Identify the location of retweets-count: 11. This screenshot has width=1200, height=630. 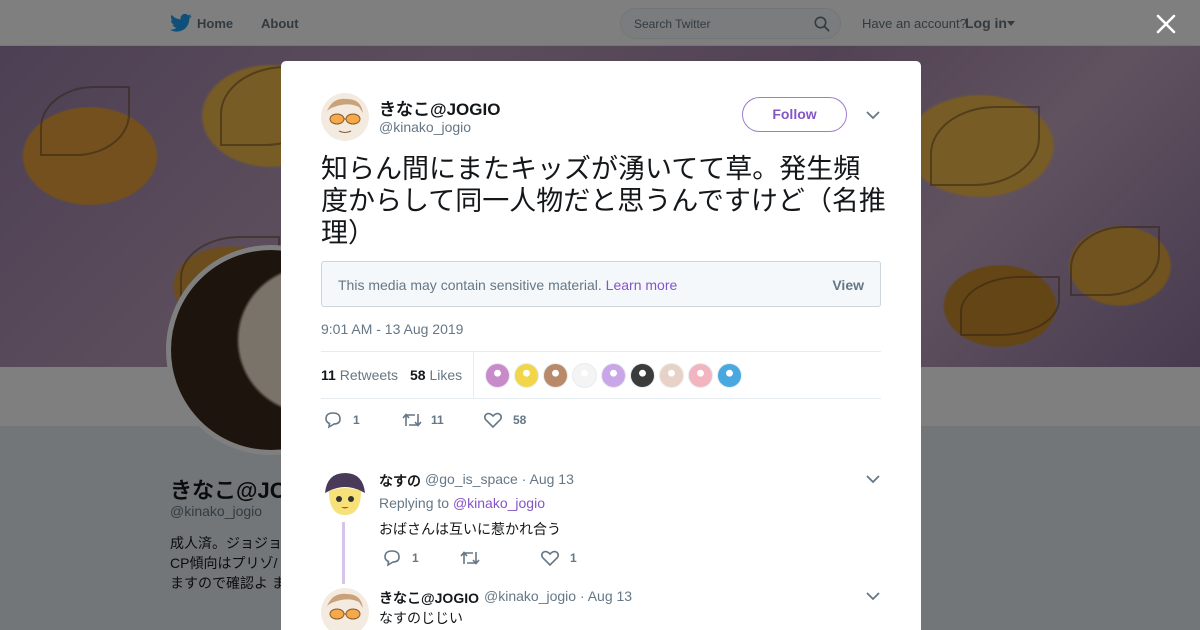
(328, 375).